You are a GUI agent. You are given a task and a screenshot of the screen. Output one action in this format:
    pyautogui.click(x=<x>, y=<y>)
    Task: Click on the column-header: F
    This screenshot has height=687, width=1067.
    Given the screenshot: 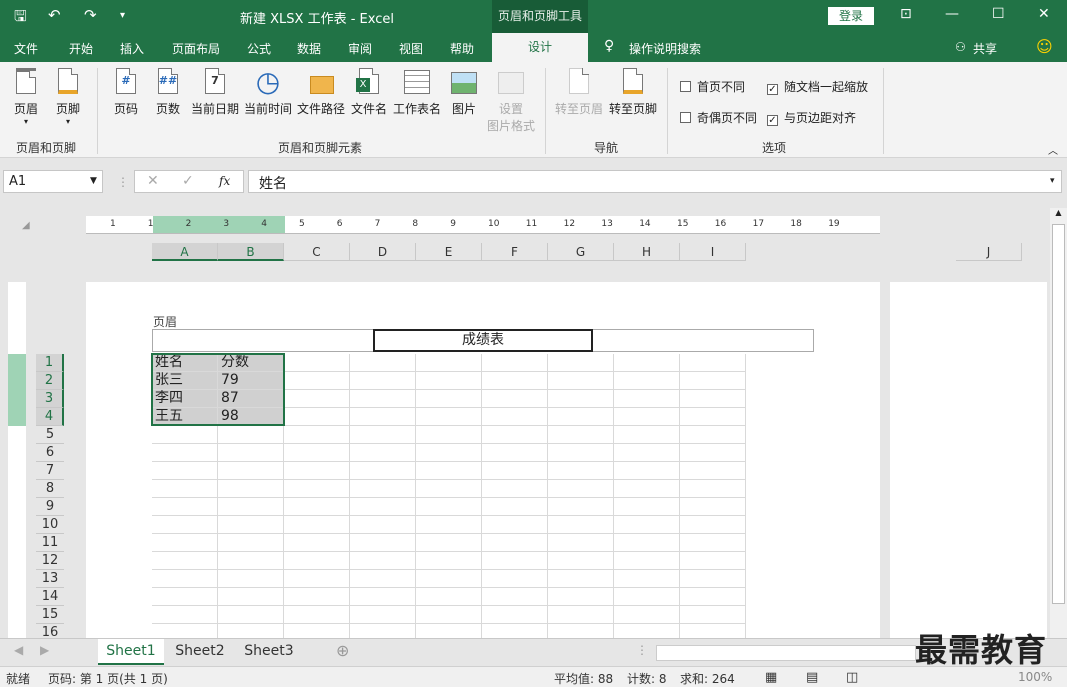 What is the action you would take?
    pyautogui.click(x=515, y=252)
    